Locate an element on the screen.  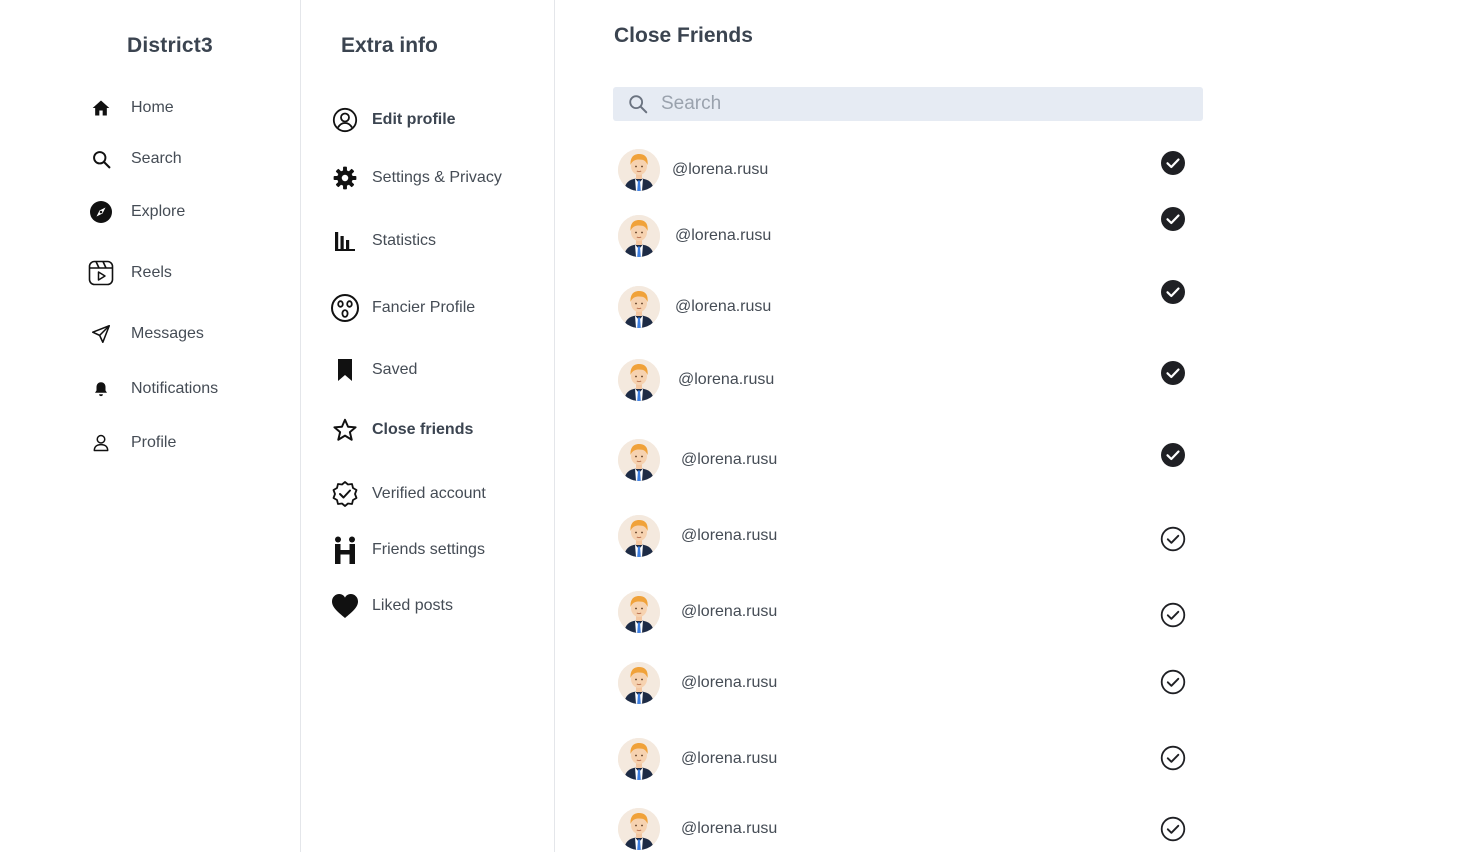
nav-item-explore: Explore is located at coordinates (136, 212).